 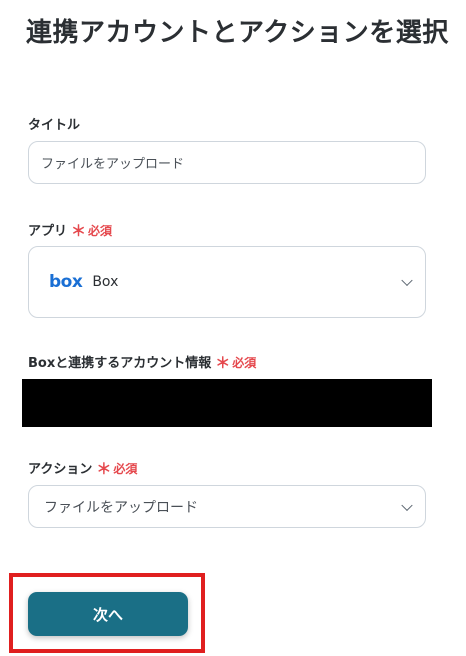 What do you see at coordinates (121, 507) in the screenshot?
I see `action-select-value: ファイルをアップロード` at bounding box center [121, 507].